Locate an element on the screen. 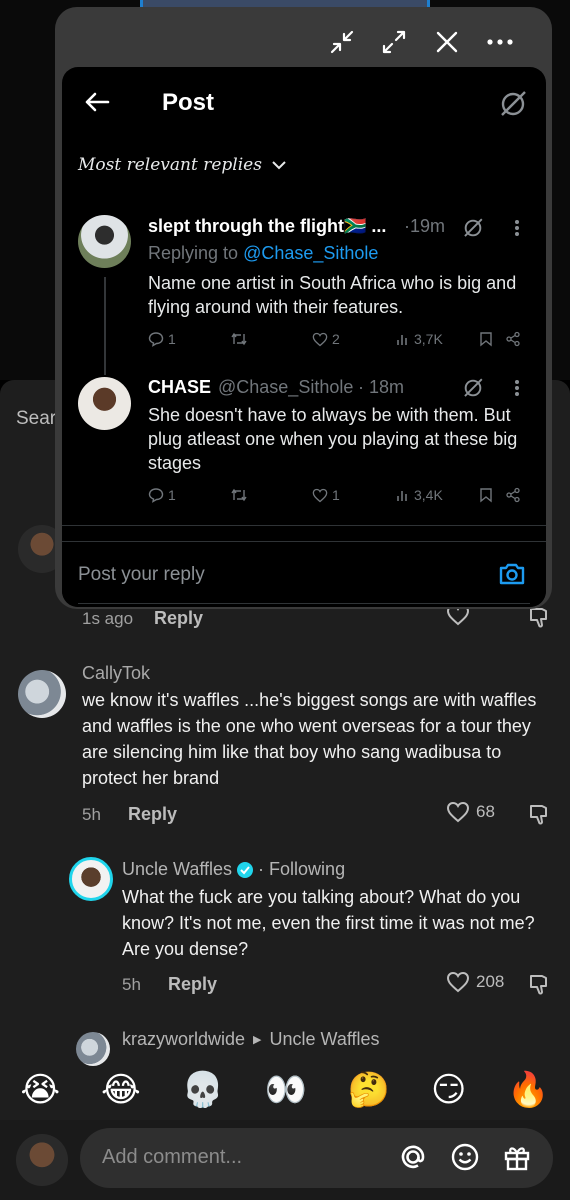 This screenshot has height=1200, width=570. camera-button is located at coordinates (512, 574).